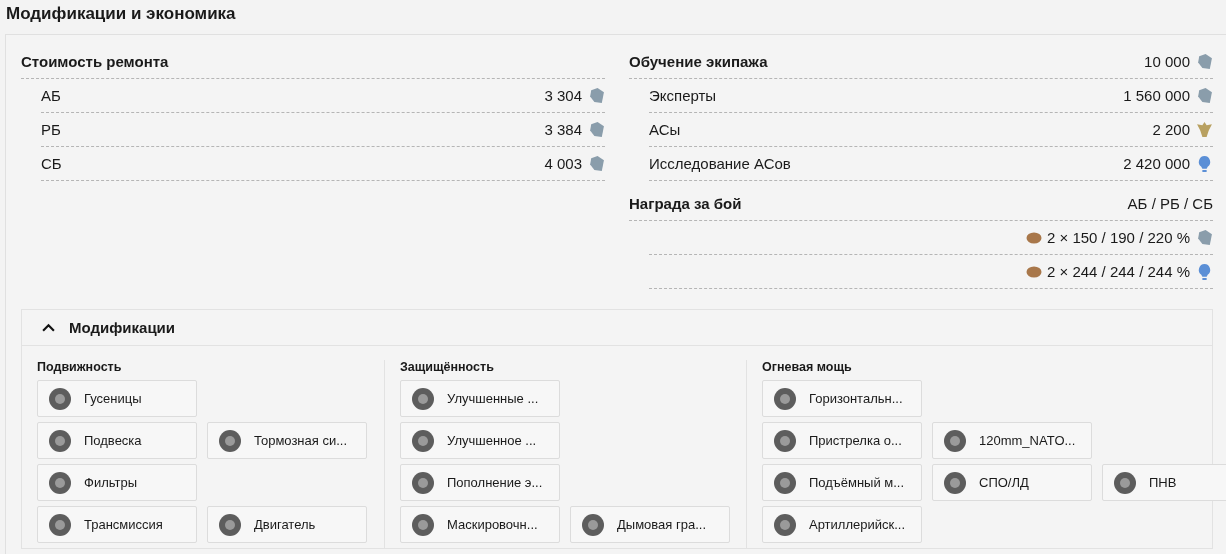 Image resolution: width=1226 pixels, height=554 pixels. I want to click on row-value: 1 560 000, so click(1156, 95).